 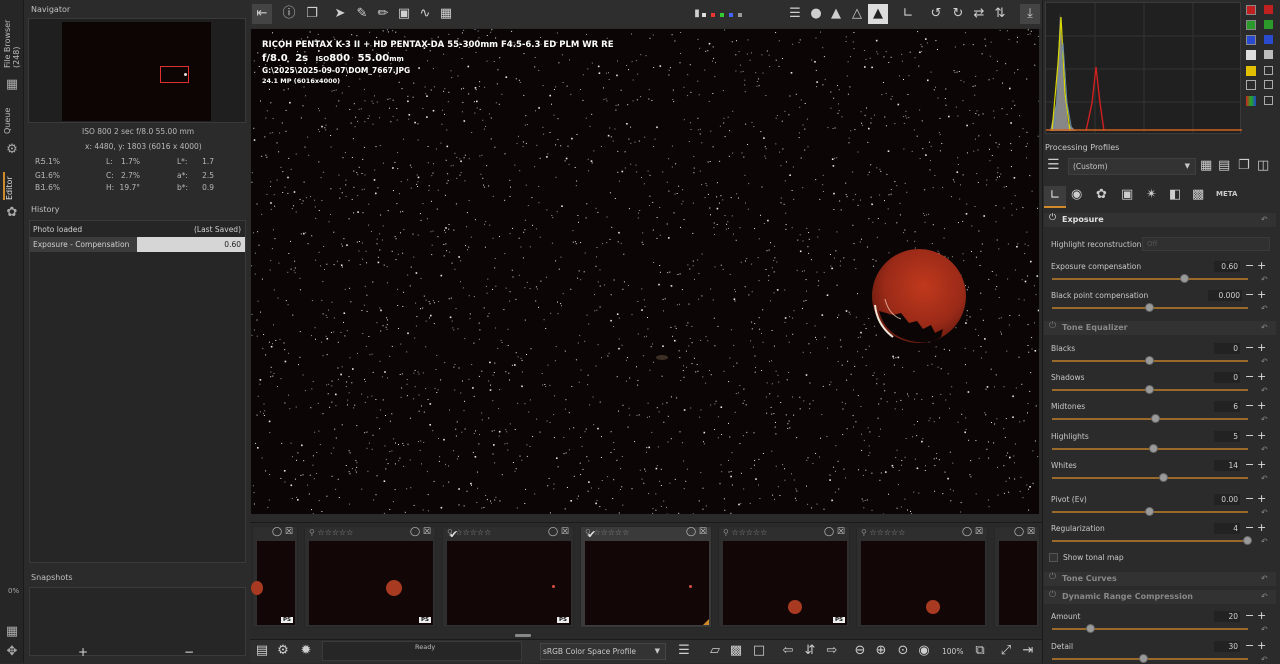 I want to click on intent-icon: ☰, so click(x=684, y=651).